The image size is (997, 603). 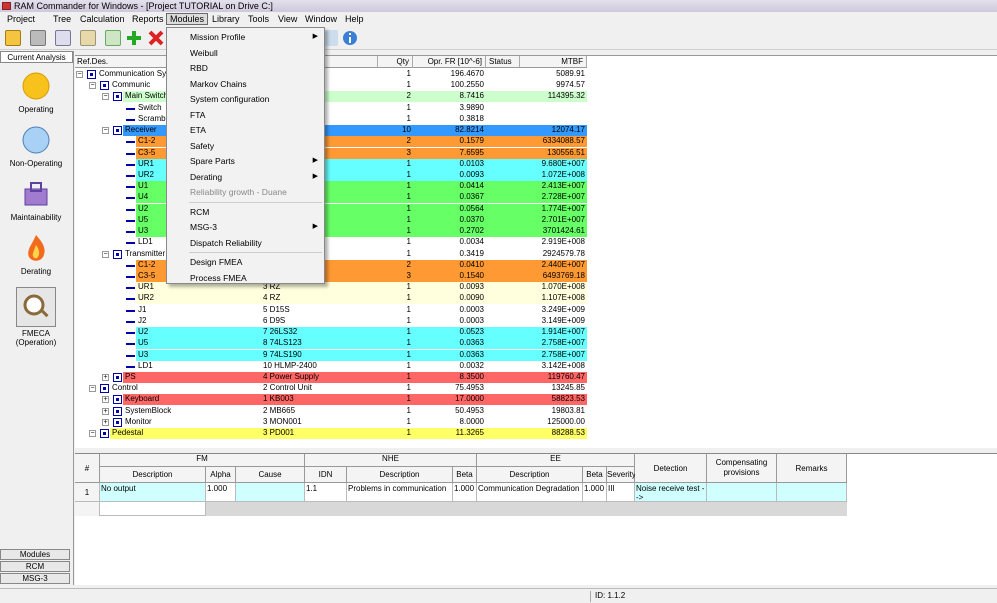 What do you see at coordinates (245, 161) in the screenshot?
I see `menu-item-spare-parts: Spare Parts ▶` at bounding box center [245, 161].